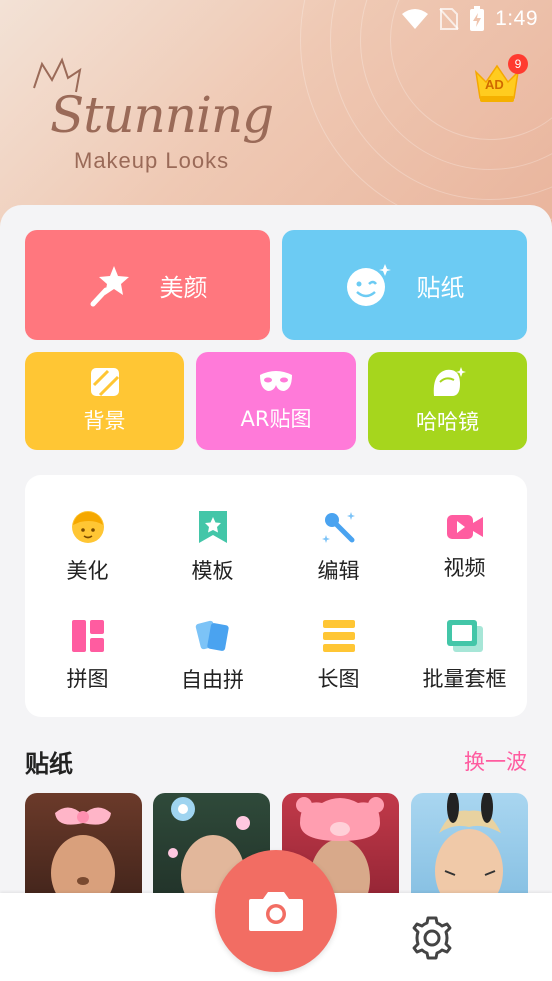 The image size is (552, 981). Describe the element at coordinates (518, 64) in the screenshot. I see `notification-badge: 9` at that location.